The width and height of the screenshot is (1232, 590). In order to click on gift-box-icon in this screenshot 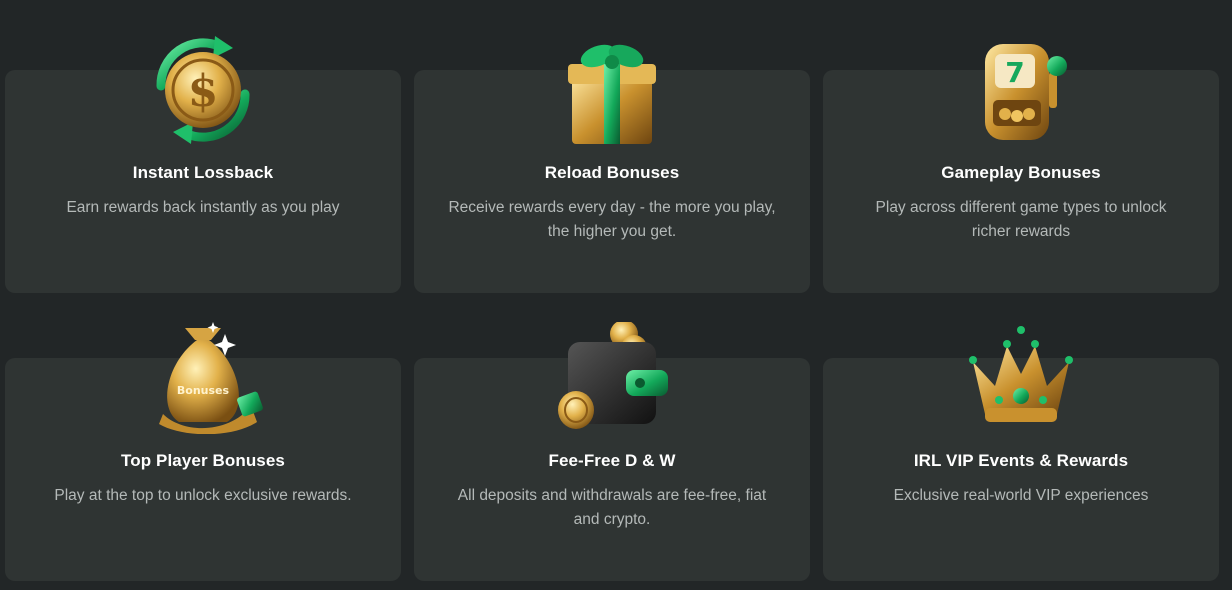, I will do `click(612, 90)`.